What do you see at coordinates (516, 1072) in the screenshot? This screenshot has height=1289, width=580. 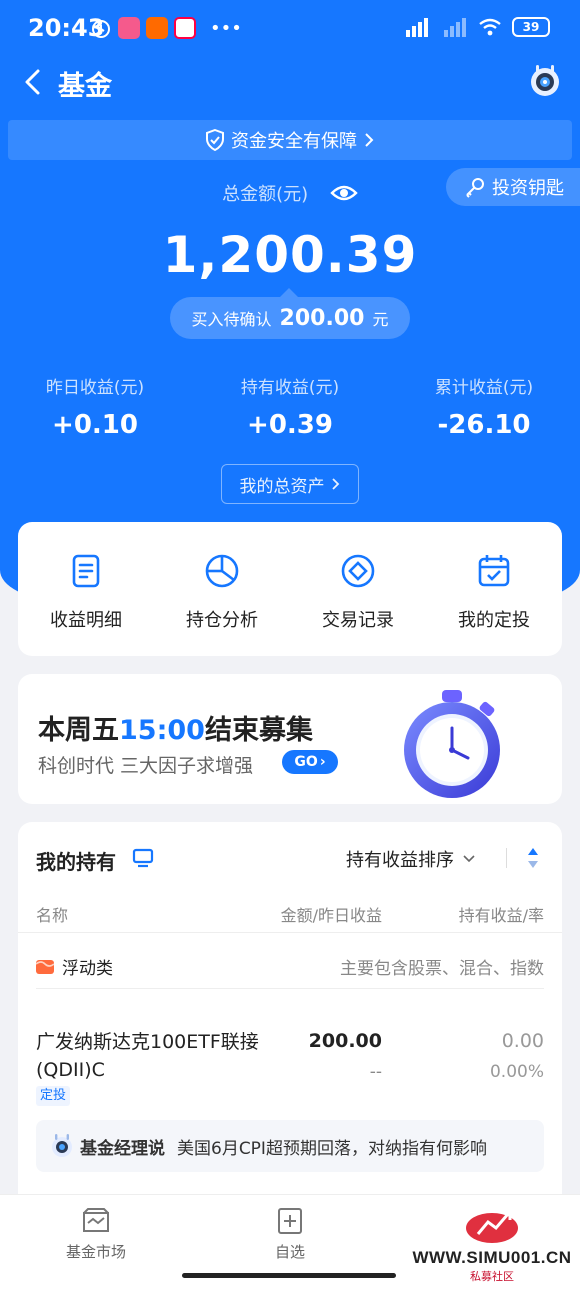 I see `fund-profit-rate: 0.00%` at bounding box center [516, 1072].